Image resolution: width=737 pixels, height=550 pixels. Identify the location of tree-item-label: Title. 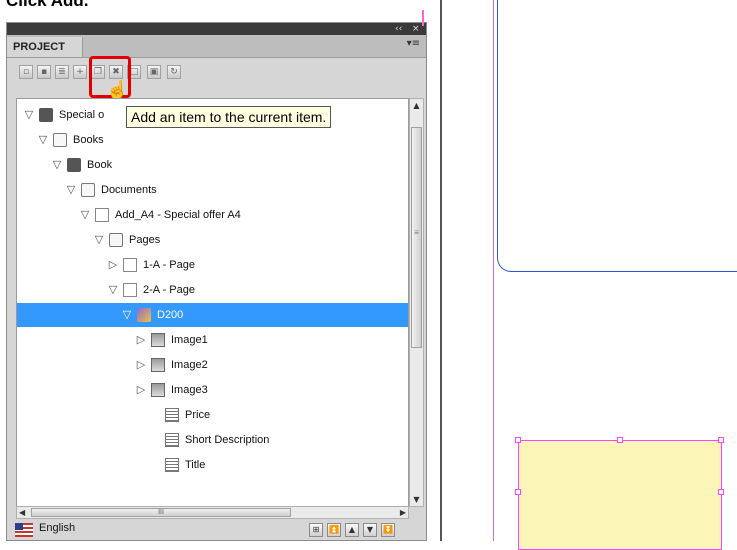
(195, 465).